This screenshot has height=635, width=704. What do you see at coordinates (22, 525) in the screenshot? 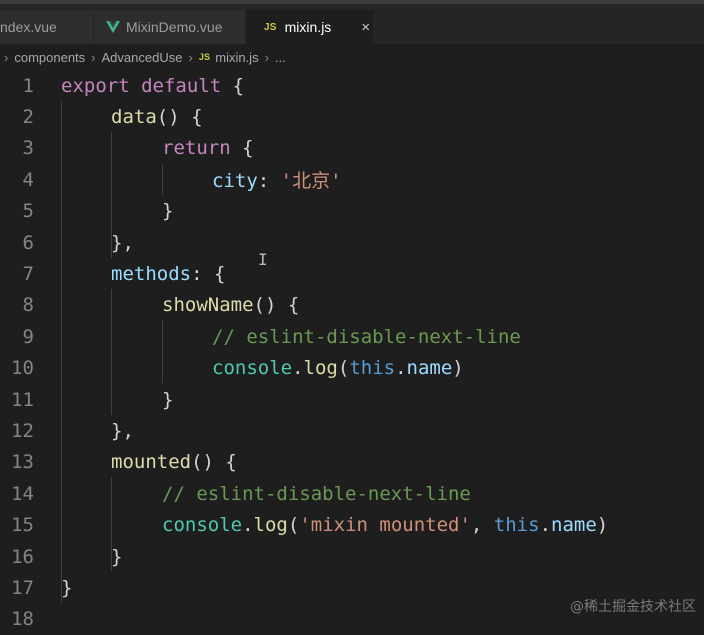
I see `line-number: 15` at bounding box center [22, 525].